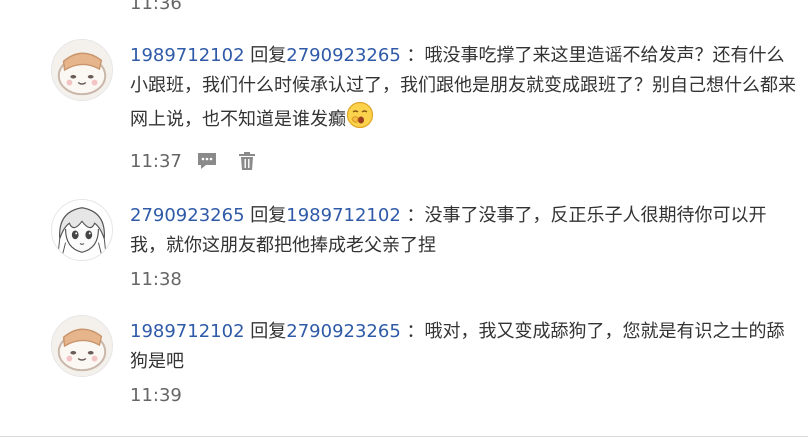 Image resolution: width=808 pixels, height=440 pixels. Describe the element at coordinates (156, 279) in the screenshot. I see `reply-time: 11:38` at that location.